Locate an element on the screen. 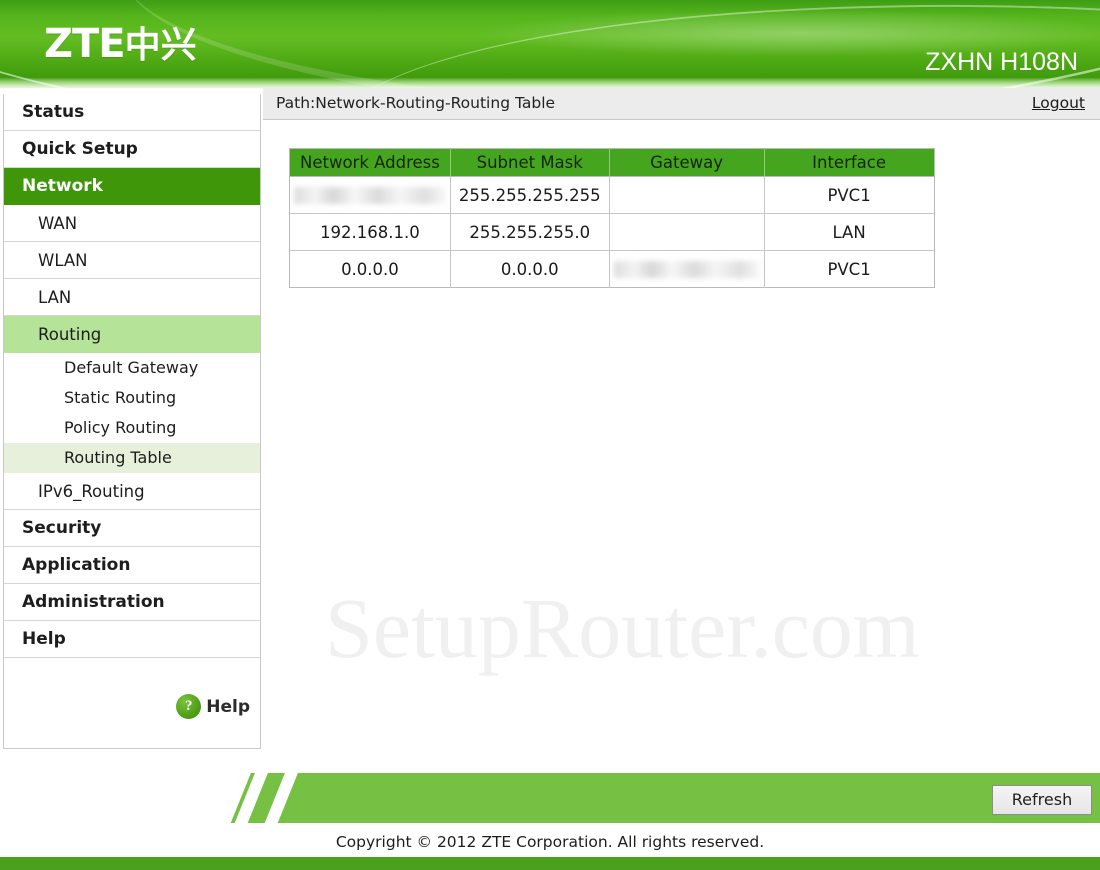 The image size is (1100, 870). sidebar-item-label: Help is located at coordinates (44, 639).